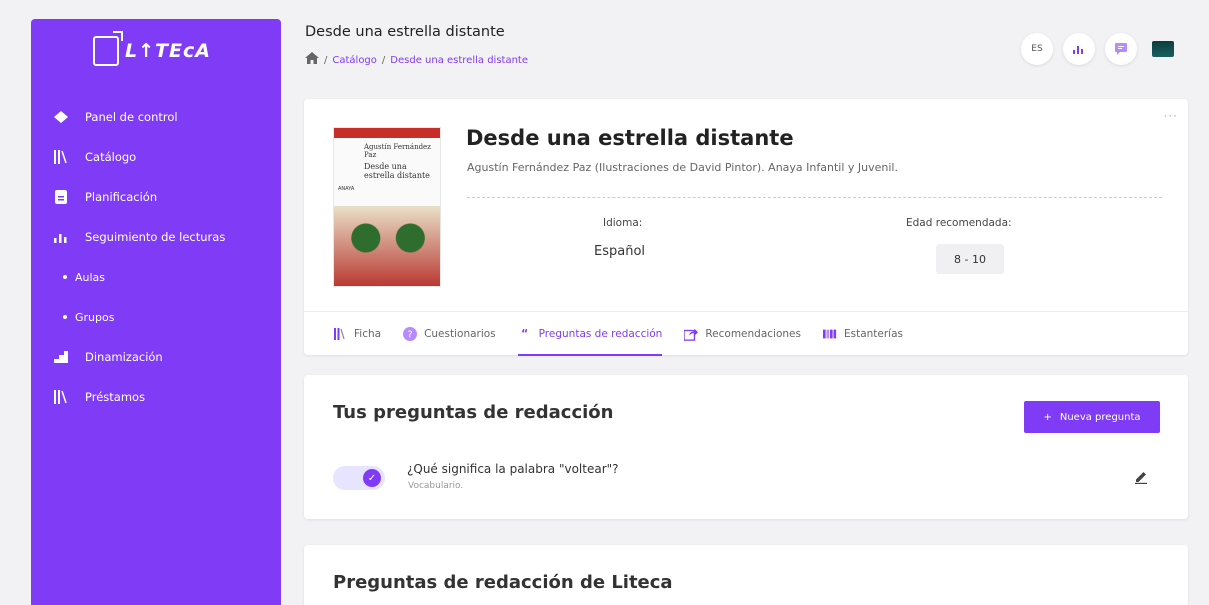 The image size is (1209, 605). Describe the element at coordinates (397, 171) in the screenshot. I see `cover-title: Desde una estrella distante` at that location.